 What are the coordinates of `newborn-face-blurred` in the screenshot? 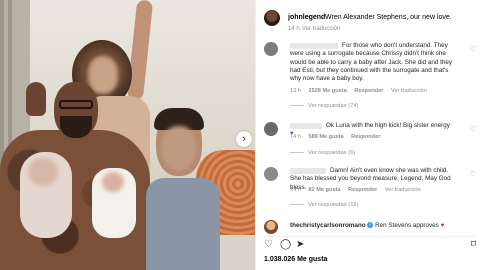 It's located at (113, 182).